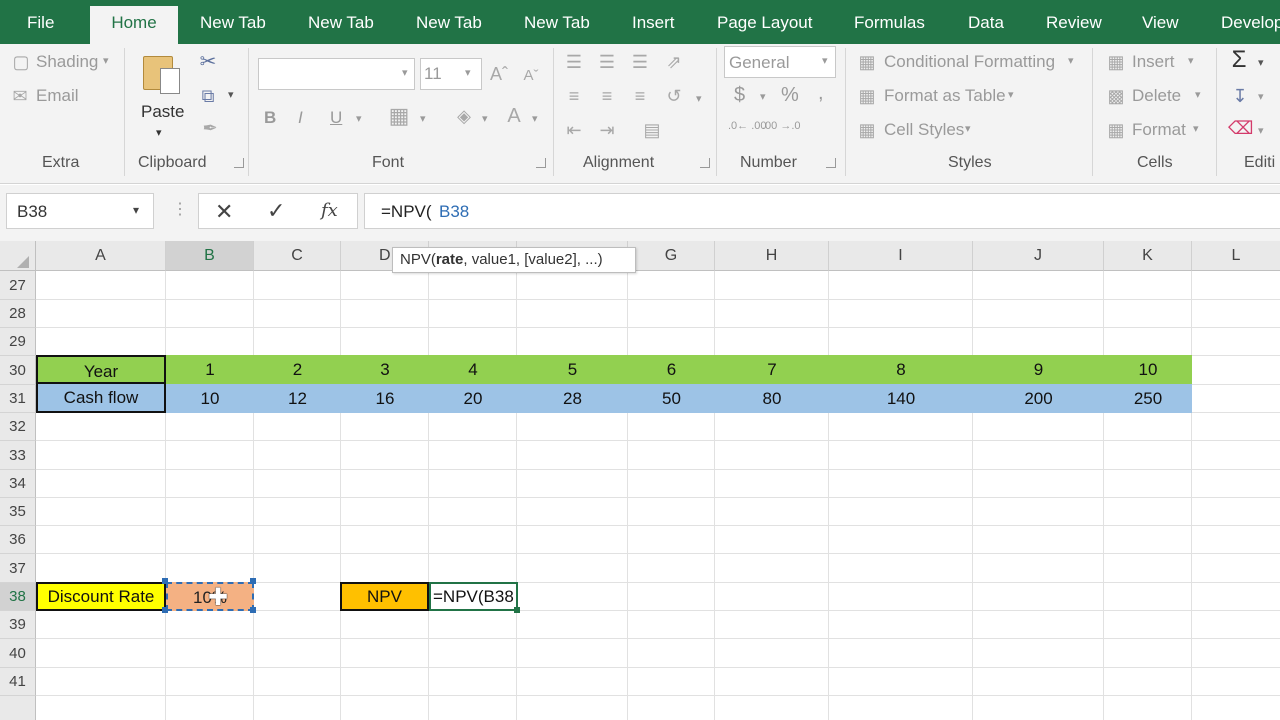 The height and width of the screenshot is (720, 1280). What do you see at coordinates (1071, 60) in the screenshot?
I see `conditional-formatting-dropdown-icon: ▾` at bounding box center [1071, 60].